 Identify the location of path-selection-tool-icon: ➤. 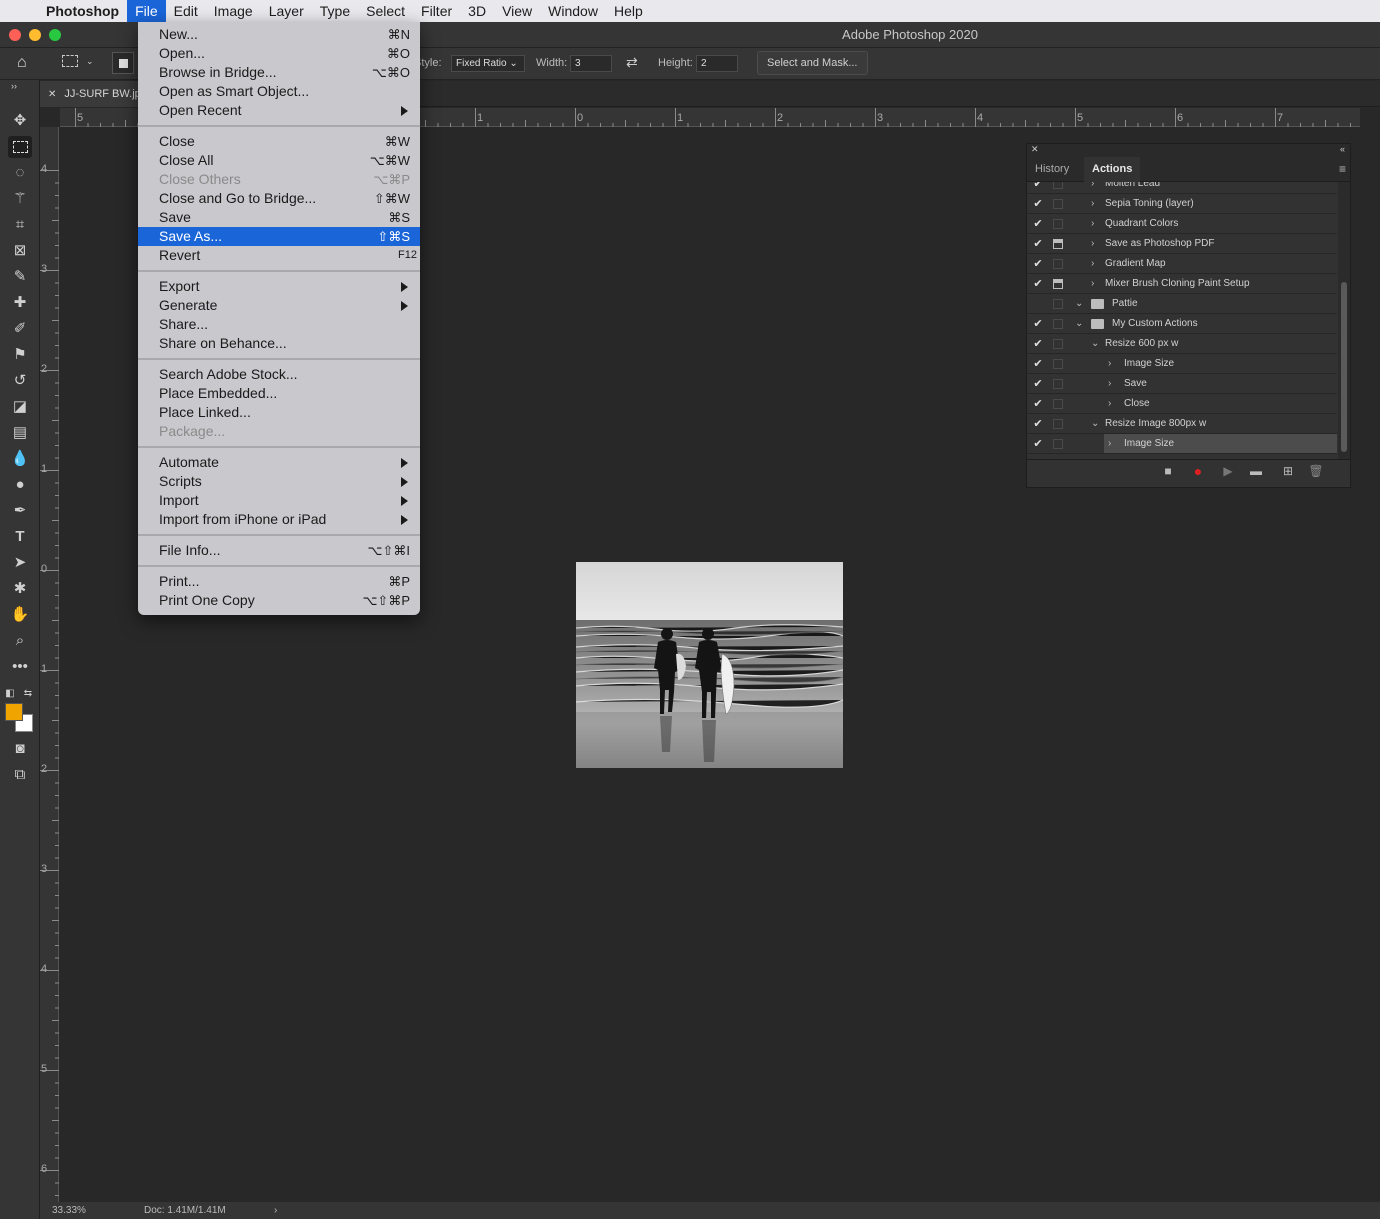
(20, 563).